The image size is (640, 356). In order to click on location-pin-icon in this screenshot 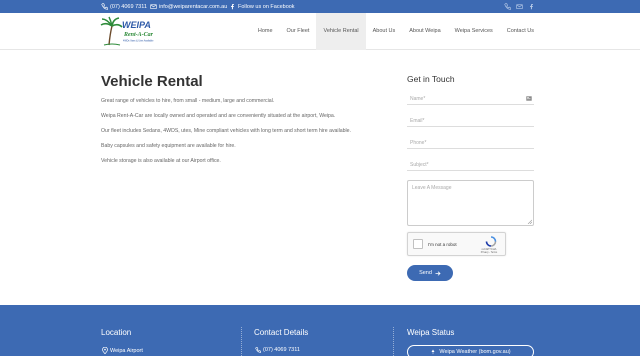, I will do `click(105, 350)`.